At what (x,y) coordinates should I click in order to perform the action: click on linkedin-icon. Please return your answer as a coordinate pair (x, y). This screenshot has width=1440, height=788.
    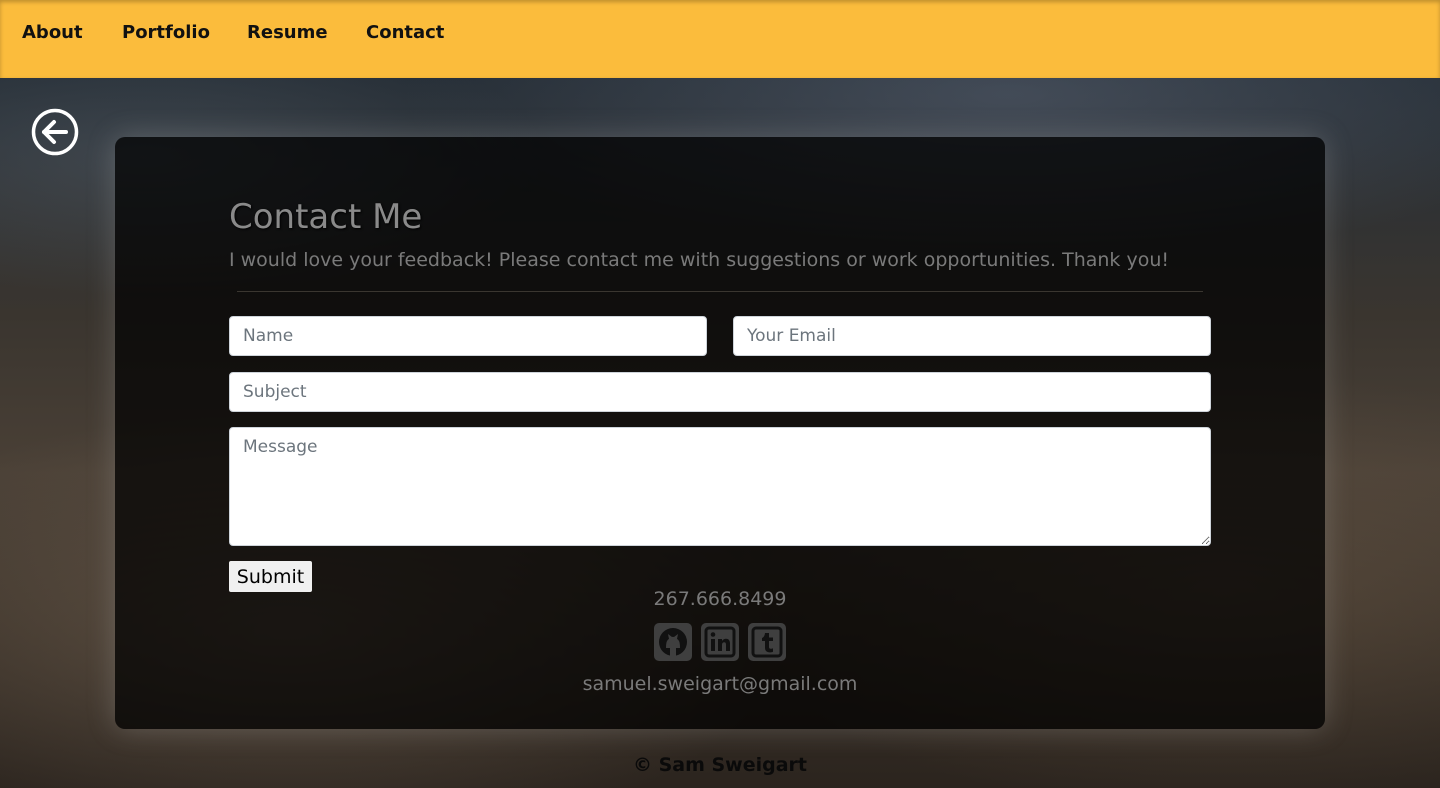
    Looking at the image, I should click on (720, 642).